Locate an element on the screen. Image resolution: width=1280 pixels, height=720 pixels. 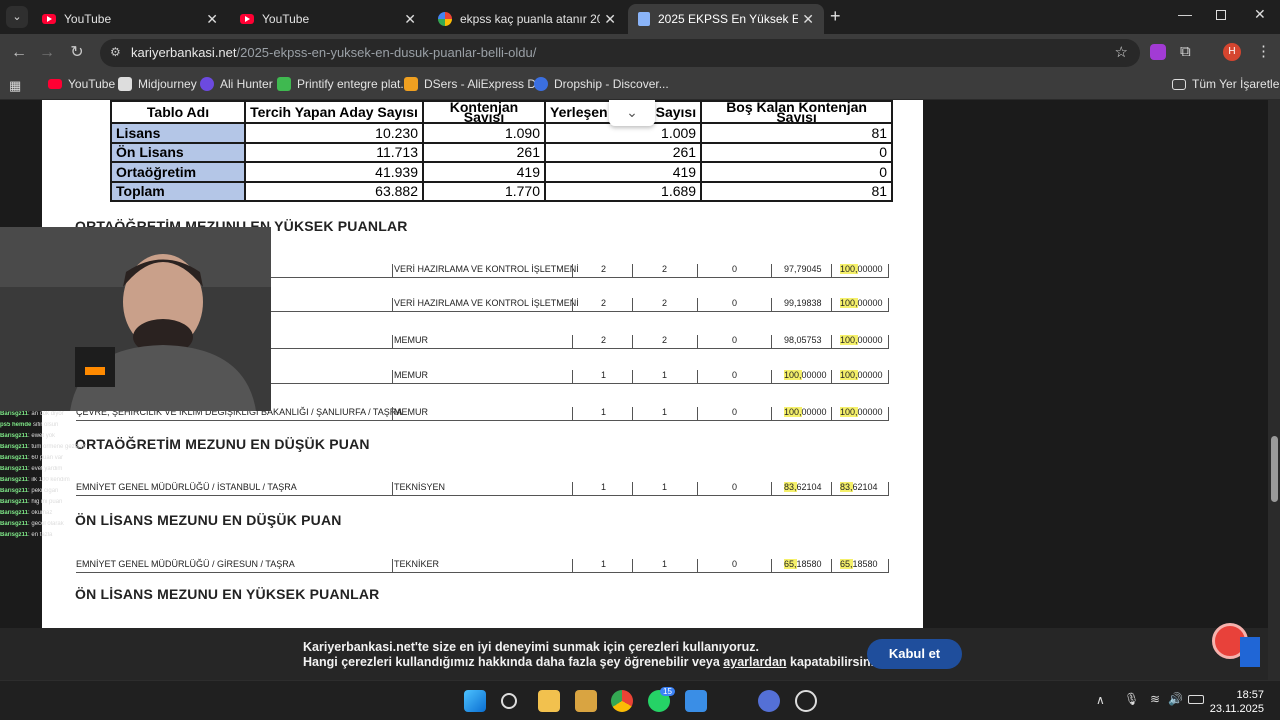
excel-icon is located at coordinates (586, 701).